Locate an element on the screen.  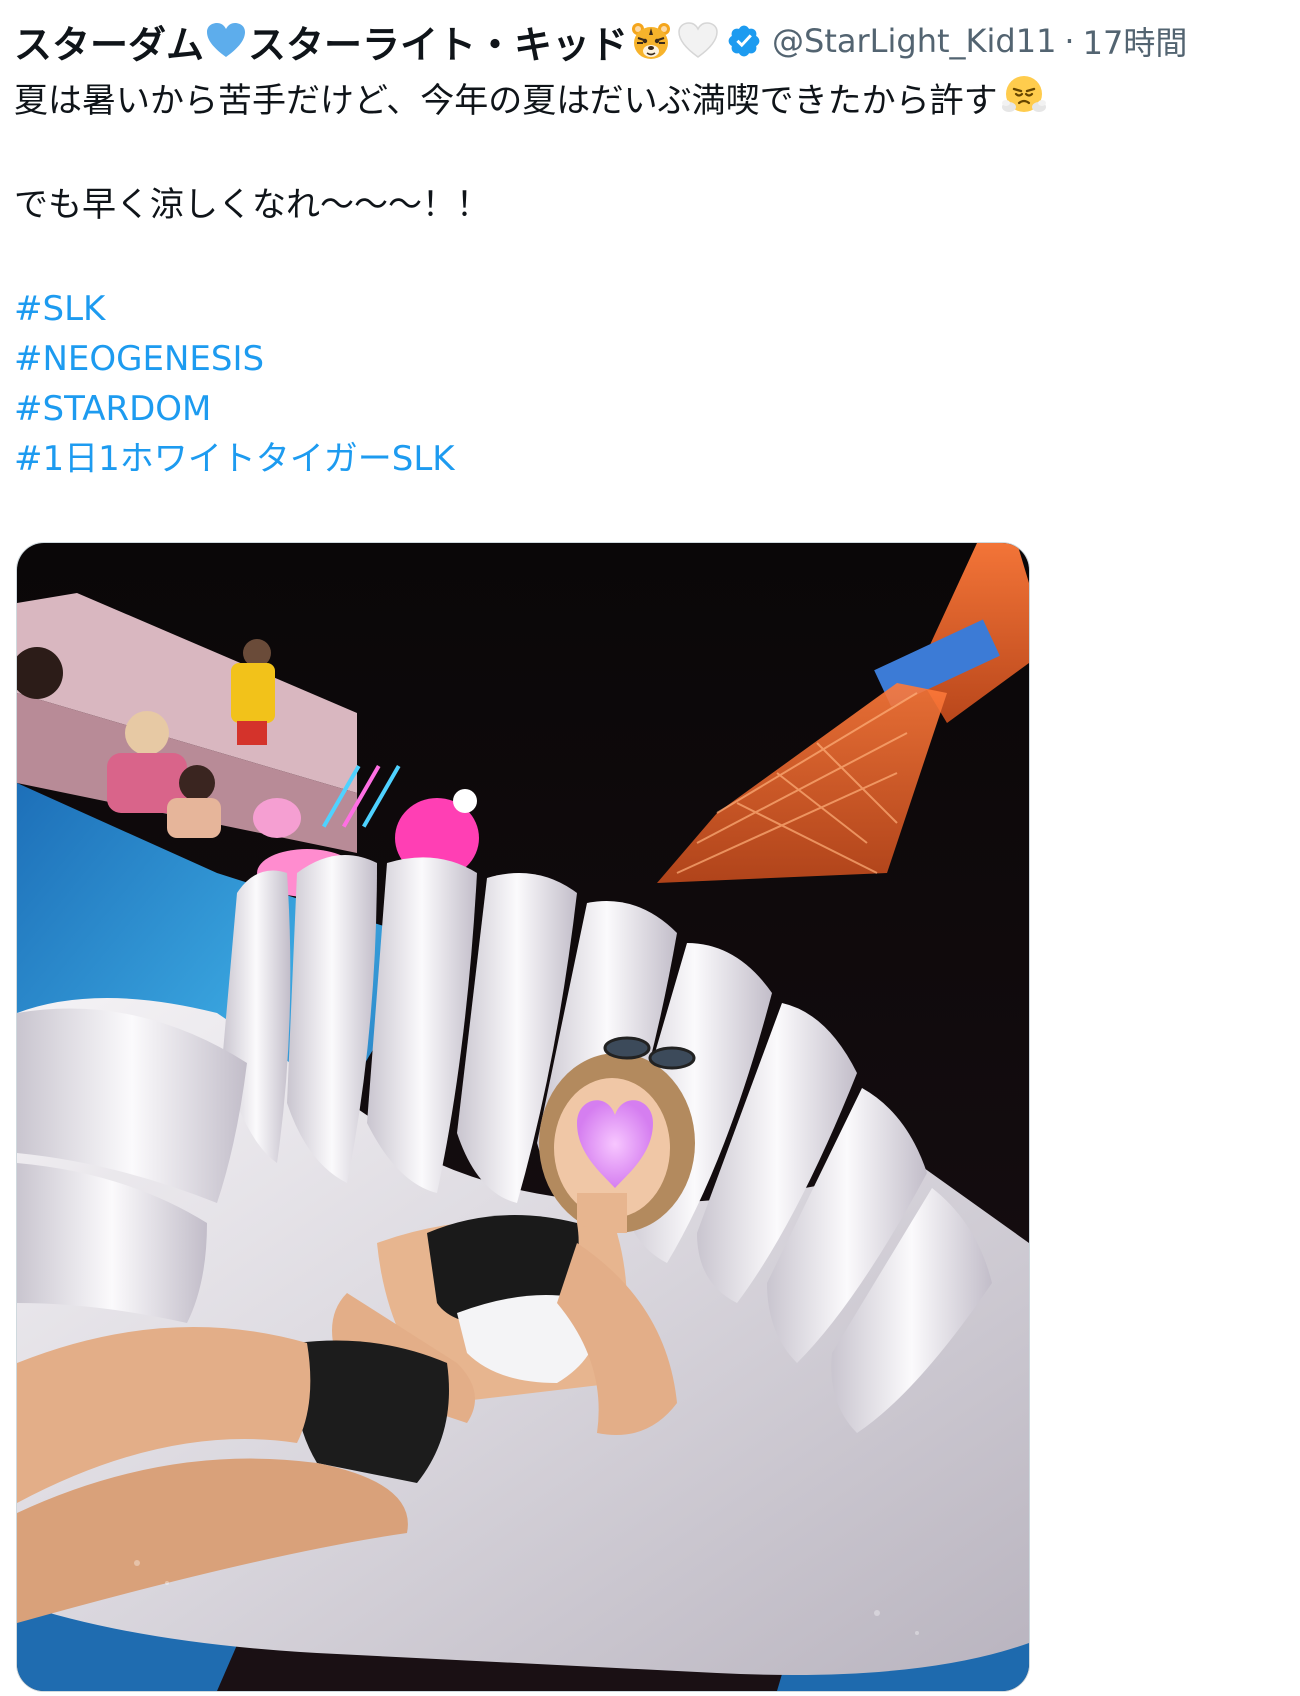
tiger-face-icon is located at coordinates (651, 41).